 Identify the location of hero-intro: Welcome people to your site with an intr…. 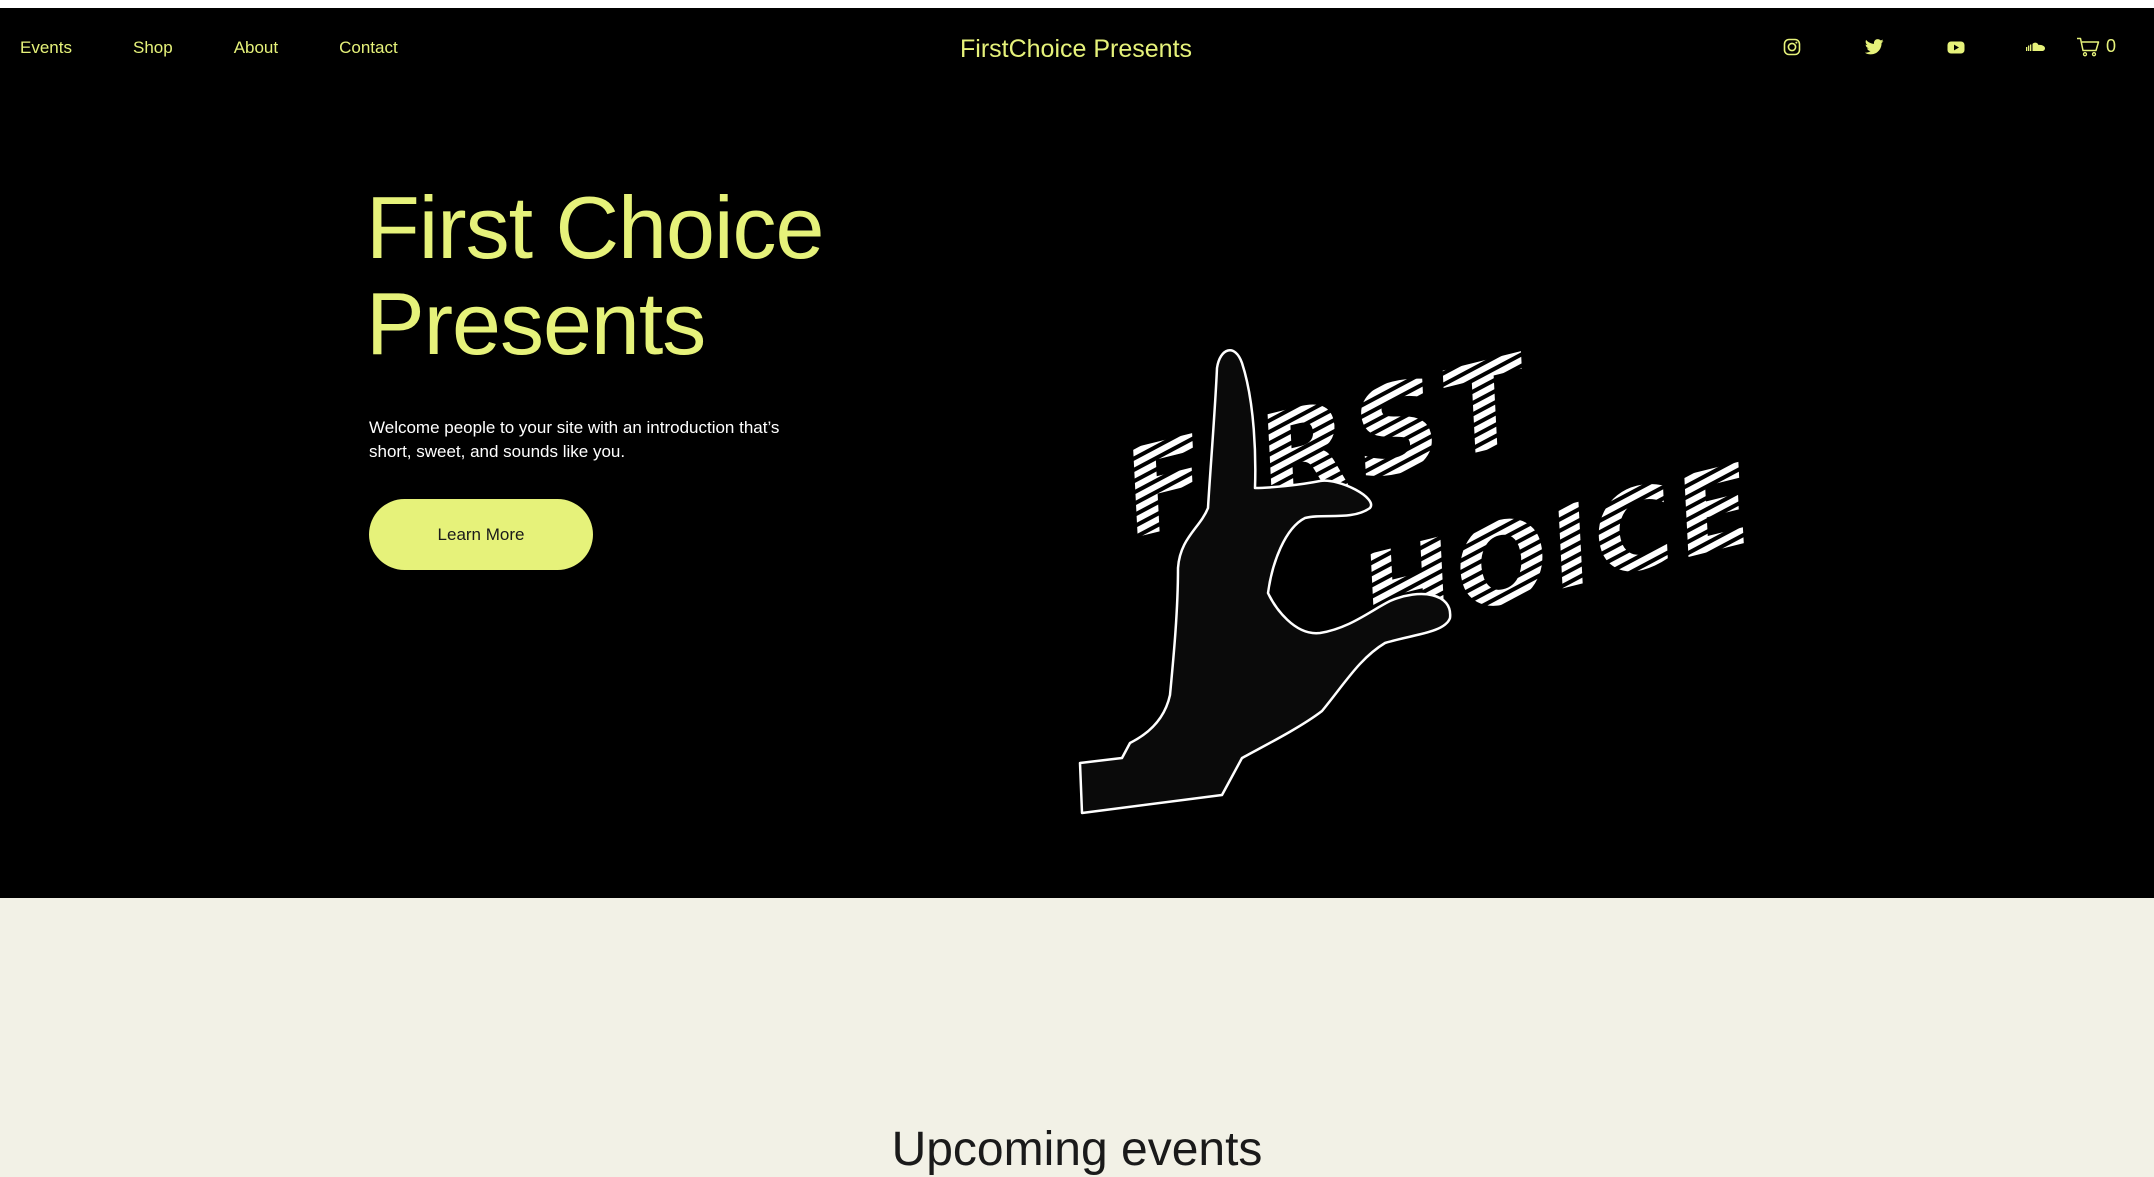
(599, 440).